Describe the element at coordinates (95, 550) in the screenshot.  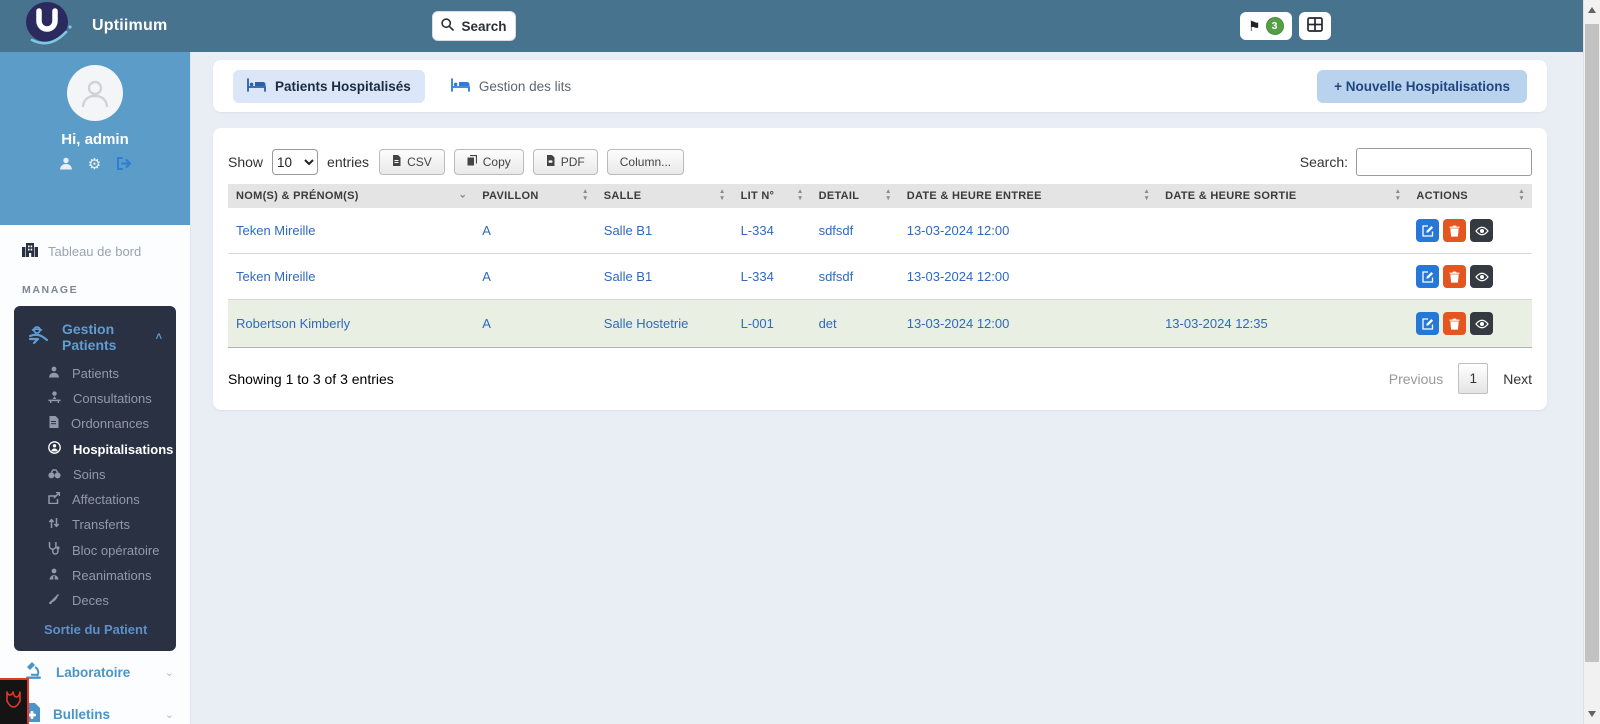
I see `sidebar-item-bloc-operatoire: Bloc opératoire` at that location.